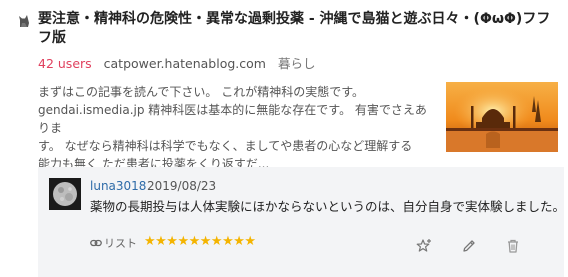 This screenshot has width=568, height=277. Describe the element at coordinates (469, 246) in the screenshot. I see `pencil-icon` at that location.